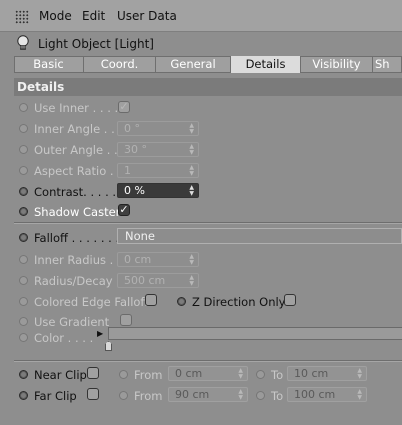 The image size is (402, 425). I want to click on section-title: Details, so click(41, 87).